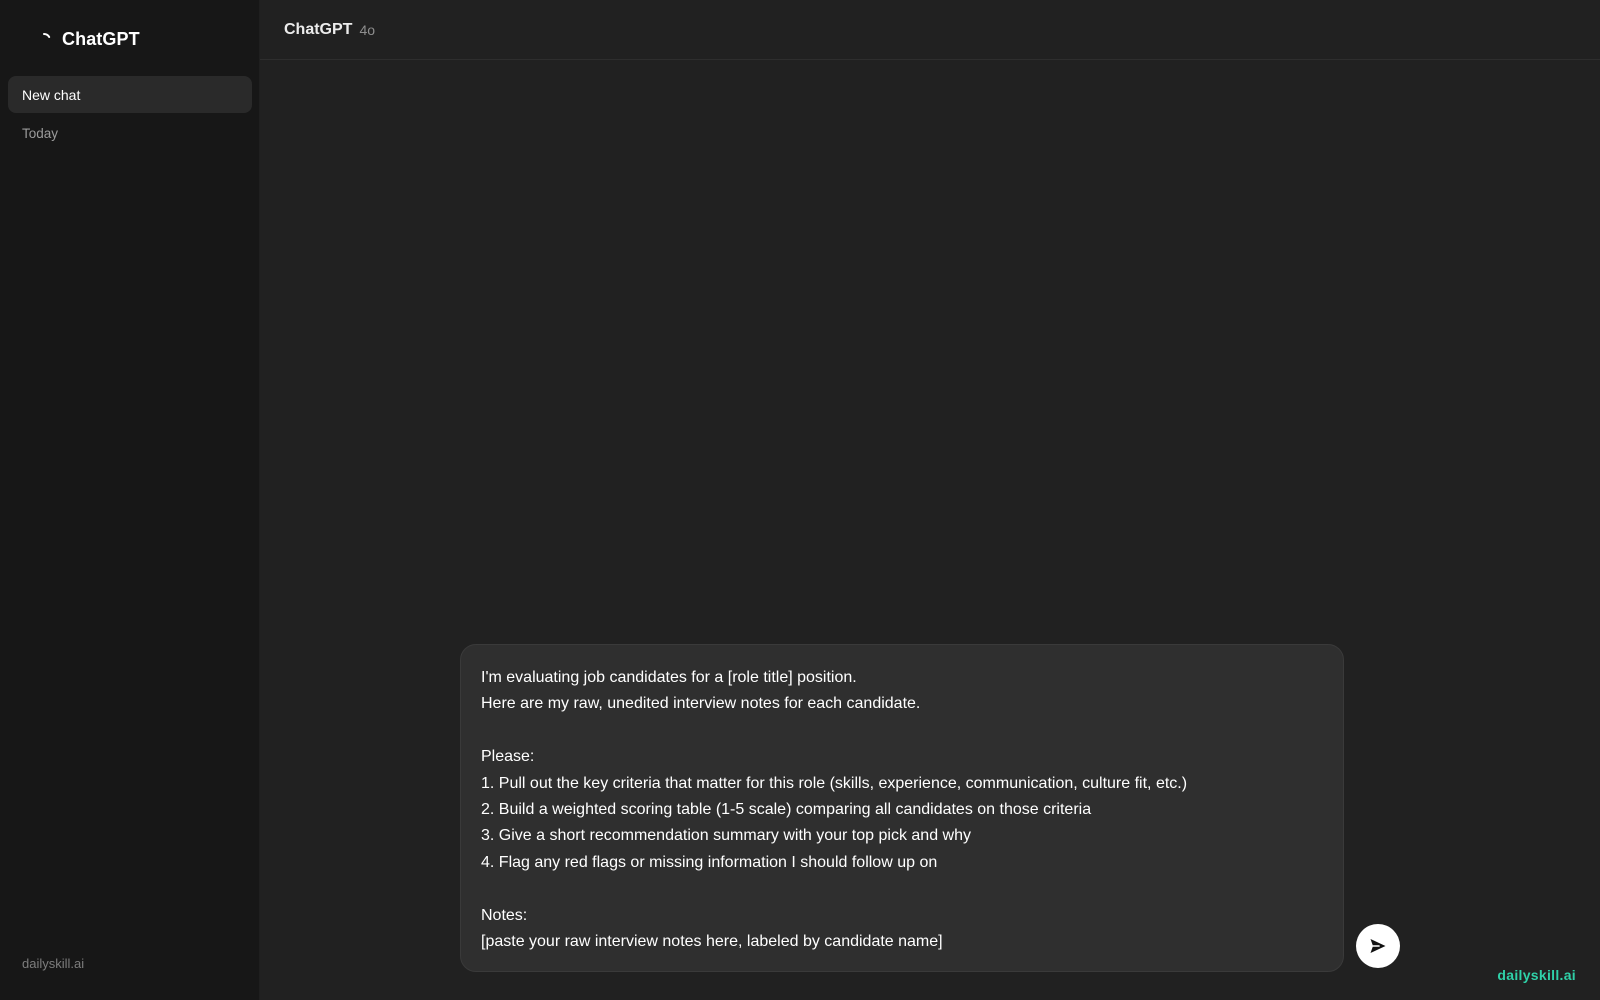 The height and width of the screenshot is (1000, 1600). What do you see at coordinates (367, 30) in the screenshot?
I see `model-version: 4o` at bounding box center [367, 30].